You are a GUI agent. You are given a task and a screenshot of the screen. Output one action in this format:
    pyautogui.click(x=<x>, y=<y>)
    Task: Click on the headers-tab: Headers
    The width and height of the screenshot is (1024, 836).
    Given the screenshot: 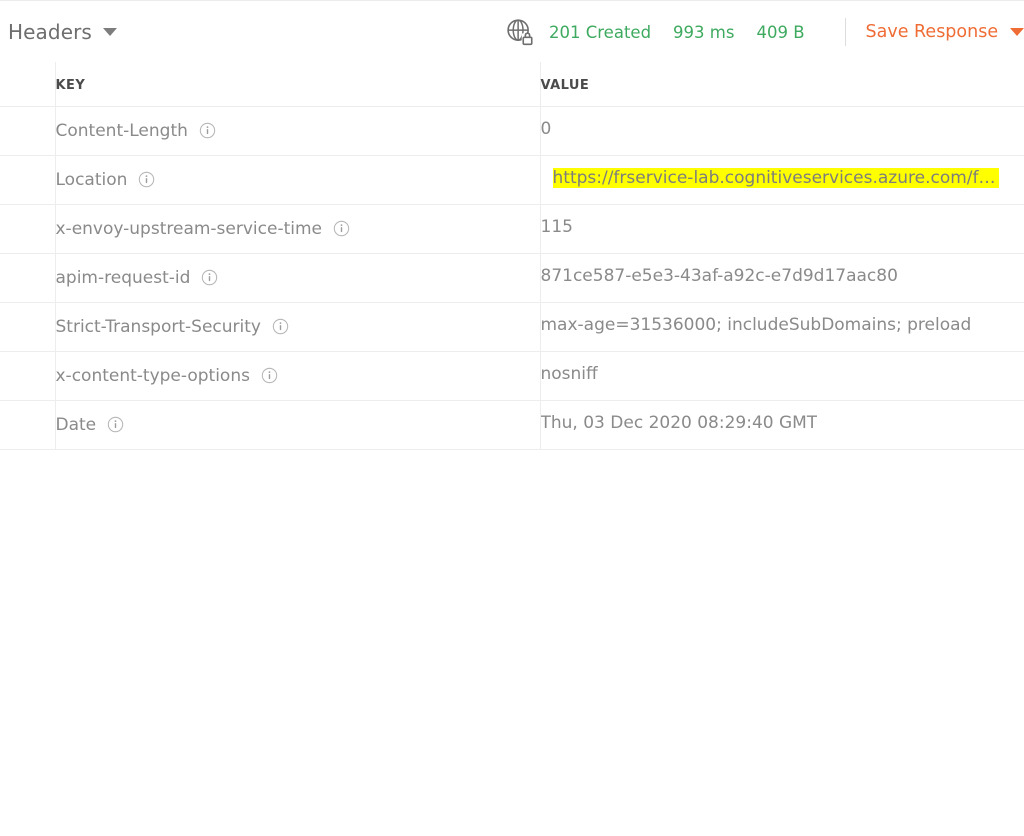 What is the action you would take?
    pyautogui.click(x=62, y=32)
    